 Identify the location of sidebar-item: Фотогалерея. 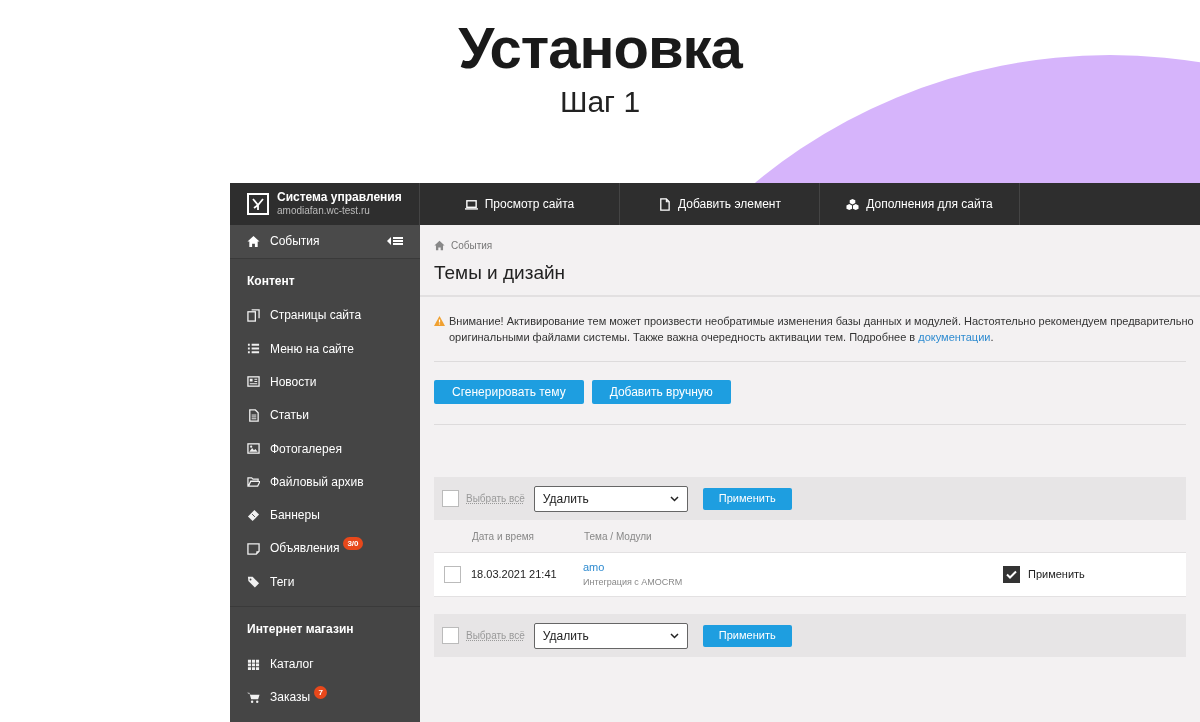
(325, 448).